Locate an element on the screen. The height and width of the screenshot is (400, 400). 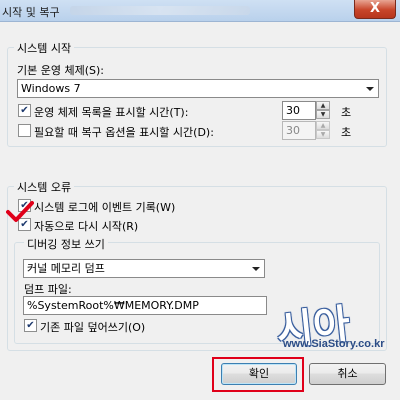
auto-restart-label: 자동으로 다시 시작(R) is located at coordinates (86, 226).